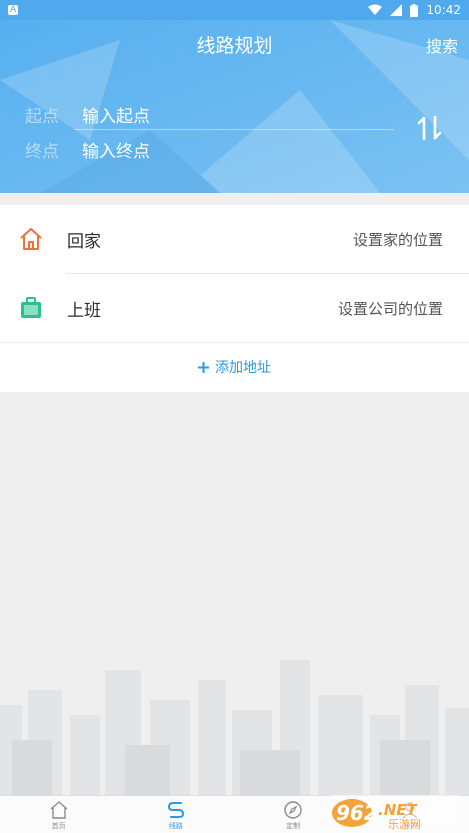 The width and height of the screenshot is (469, 833). I want to click on add-address-button: 添加地址, so click(234, 367).